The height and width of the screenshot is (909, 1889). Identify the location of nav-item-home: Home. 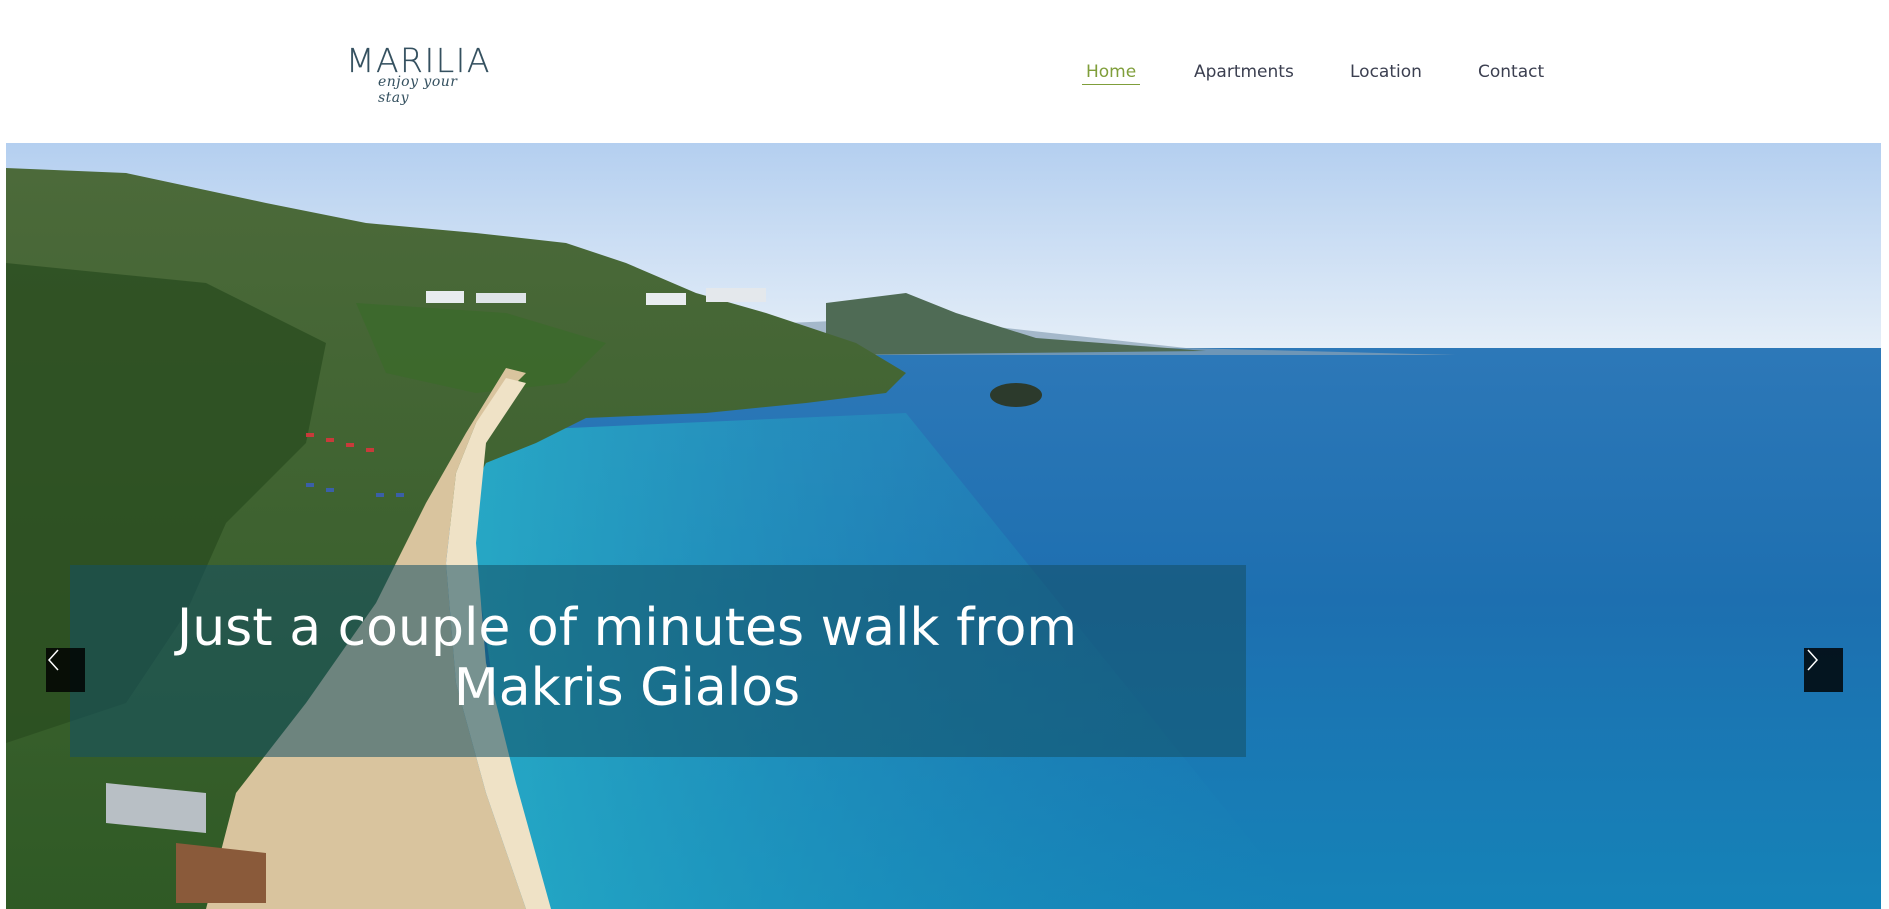
(1111, 72).